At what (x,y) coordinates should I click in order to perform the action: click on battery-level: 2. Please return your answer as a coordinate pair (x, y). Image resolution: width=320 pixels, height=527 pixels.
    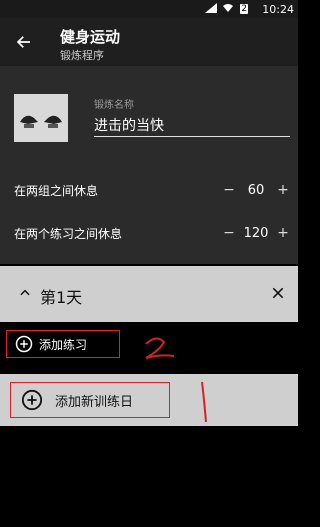
    Looking at the image, I should click on (244, 9).